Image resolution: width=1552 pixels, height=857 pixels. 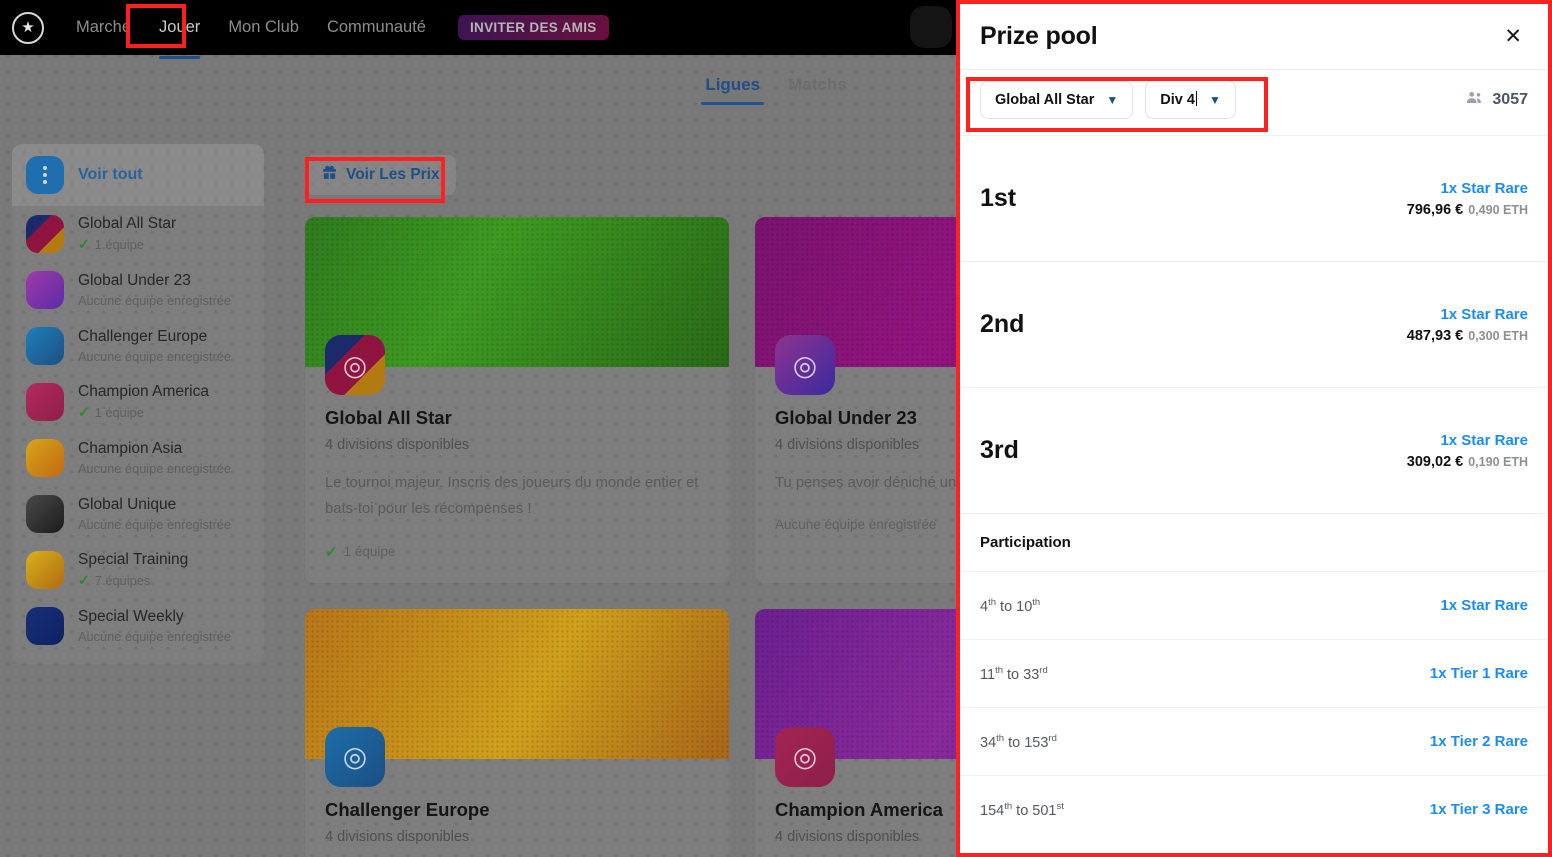 I want to click on participation-reward: 1x Tier 2 Rare, so click(x=1479, y=741).